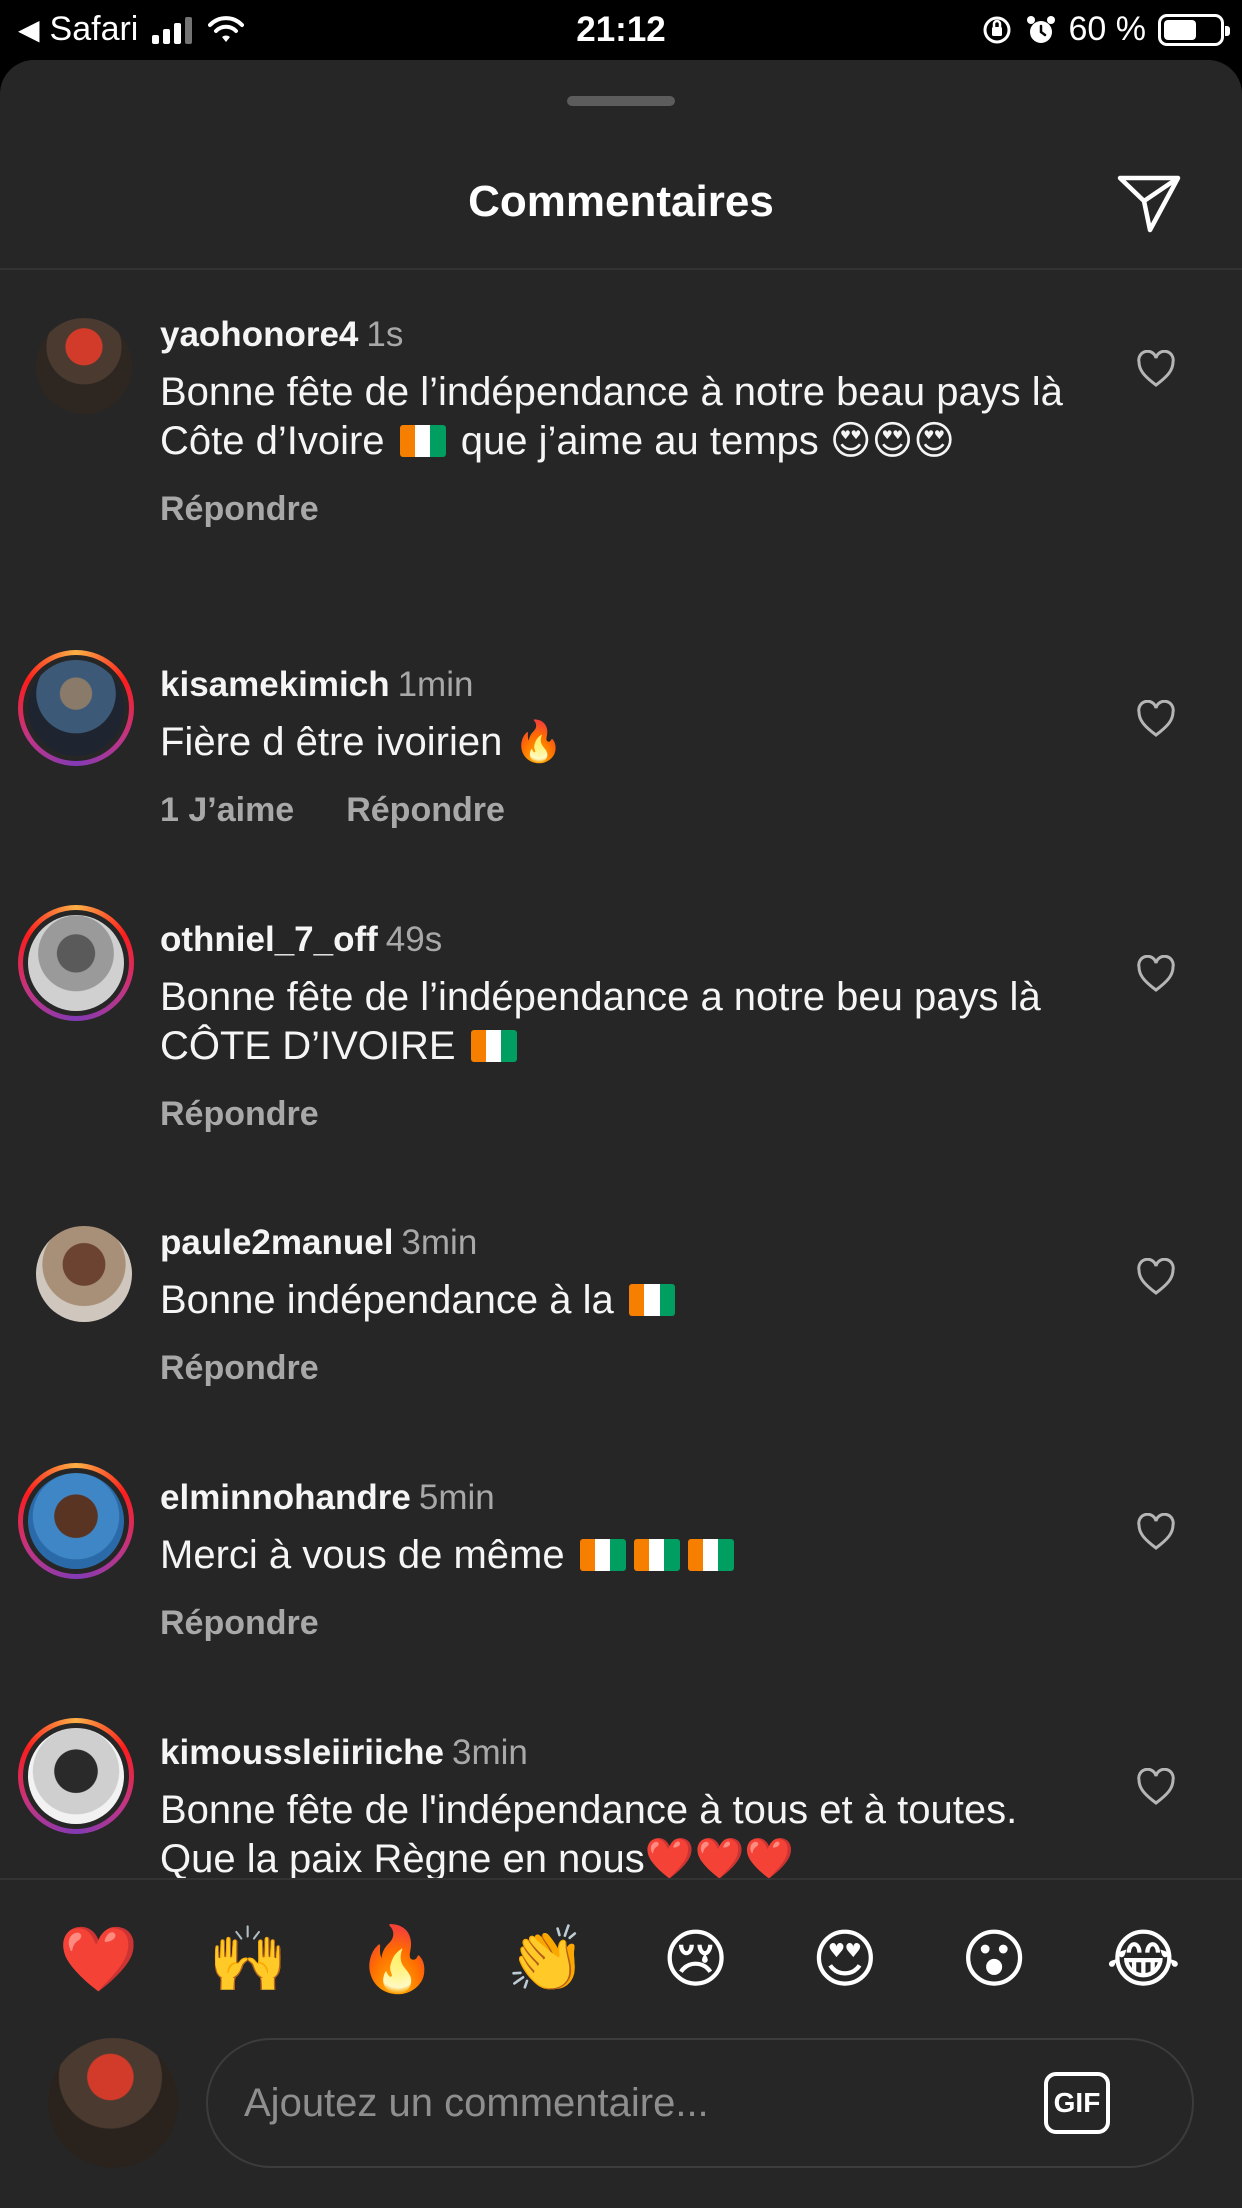 This screenshot has width=1242, height=2208. I want to click on comment-timestamp: 5min, so click(456, 1497).